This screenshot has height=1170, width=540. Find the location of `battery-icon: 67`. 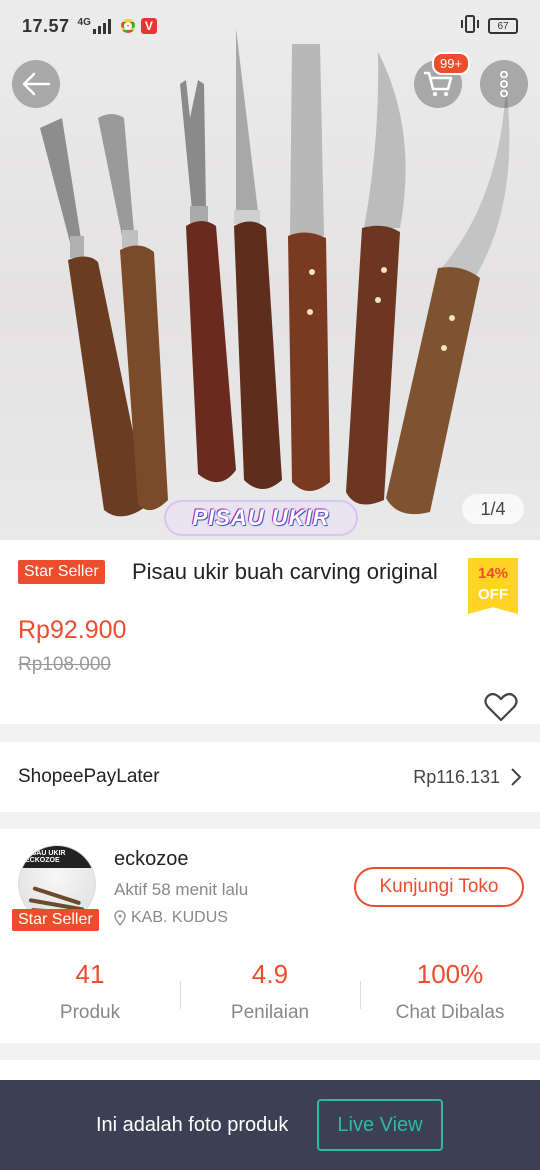

battery-icon: 67 is located at coordinates (503, 26).